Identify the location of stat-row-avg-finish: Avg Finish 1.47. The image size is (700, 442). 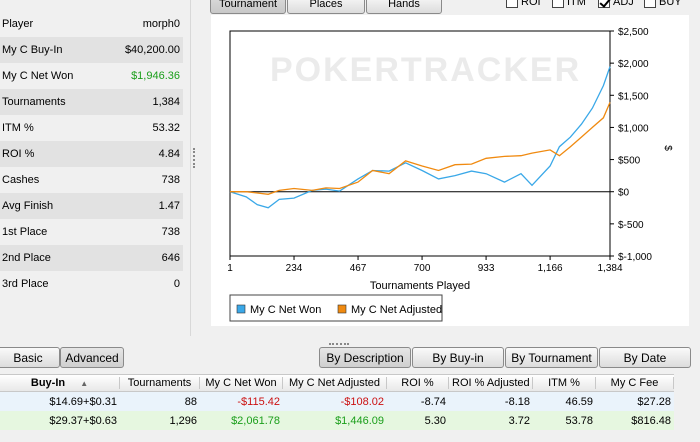
(91, 206).